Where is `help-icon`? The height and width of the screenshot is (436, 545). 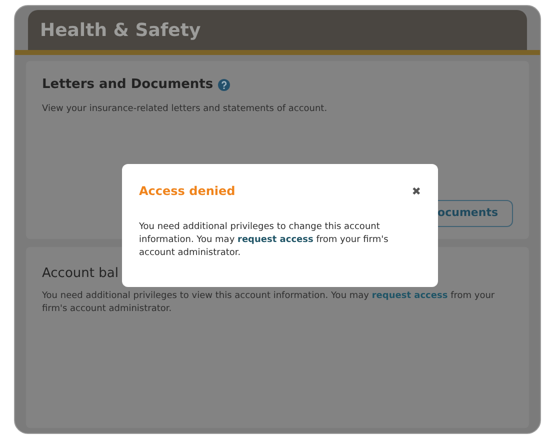 help-icon is located at coordinates (224, 84).